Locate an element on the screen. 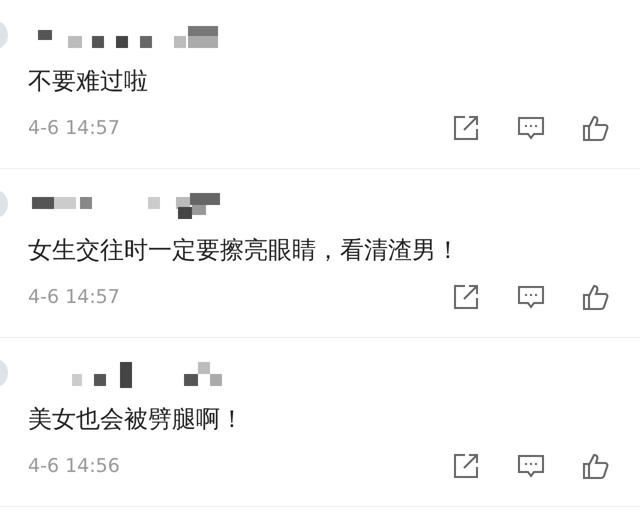 The image size is (640, 529). comment-text: 女生交往时一定要擦亮眼睛，看清渣男！ is located at coordinates (244, 250).